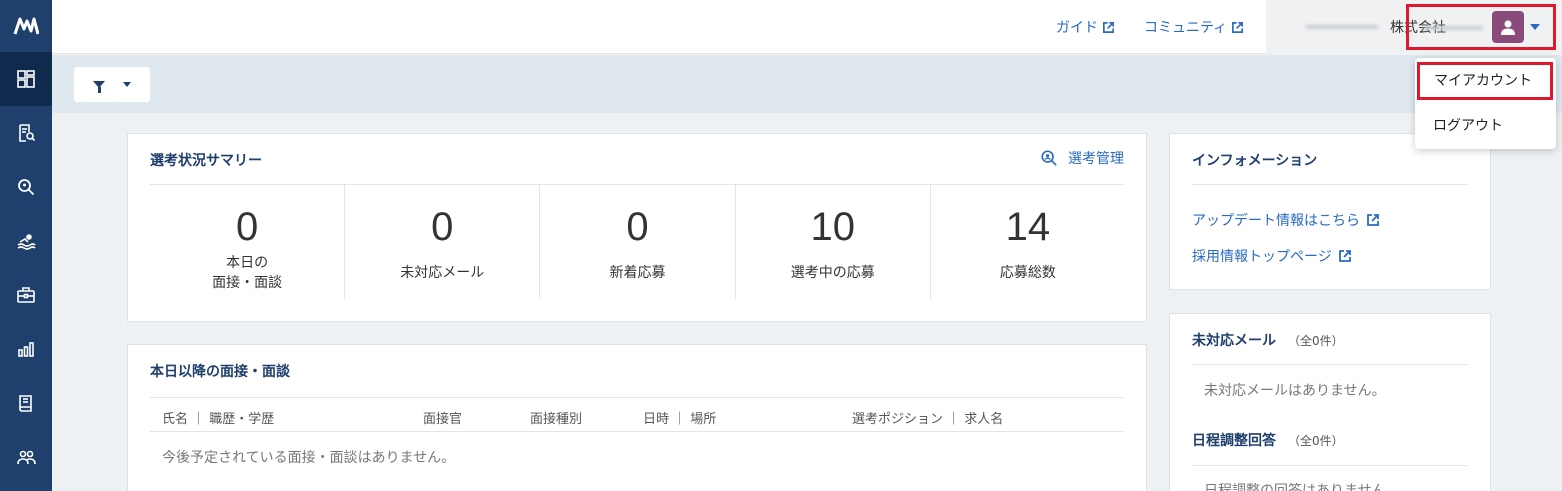 This screenshot has width=1562, height=491. I want to click on account-menu-button, so click(1481, 27).